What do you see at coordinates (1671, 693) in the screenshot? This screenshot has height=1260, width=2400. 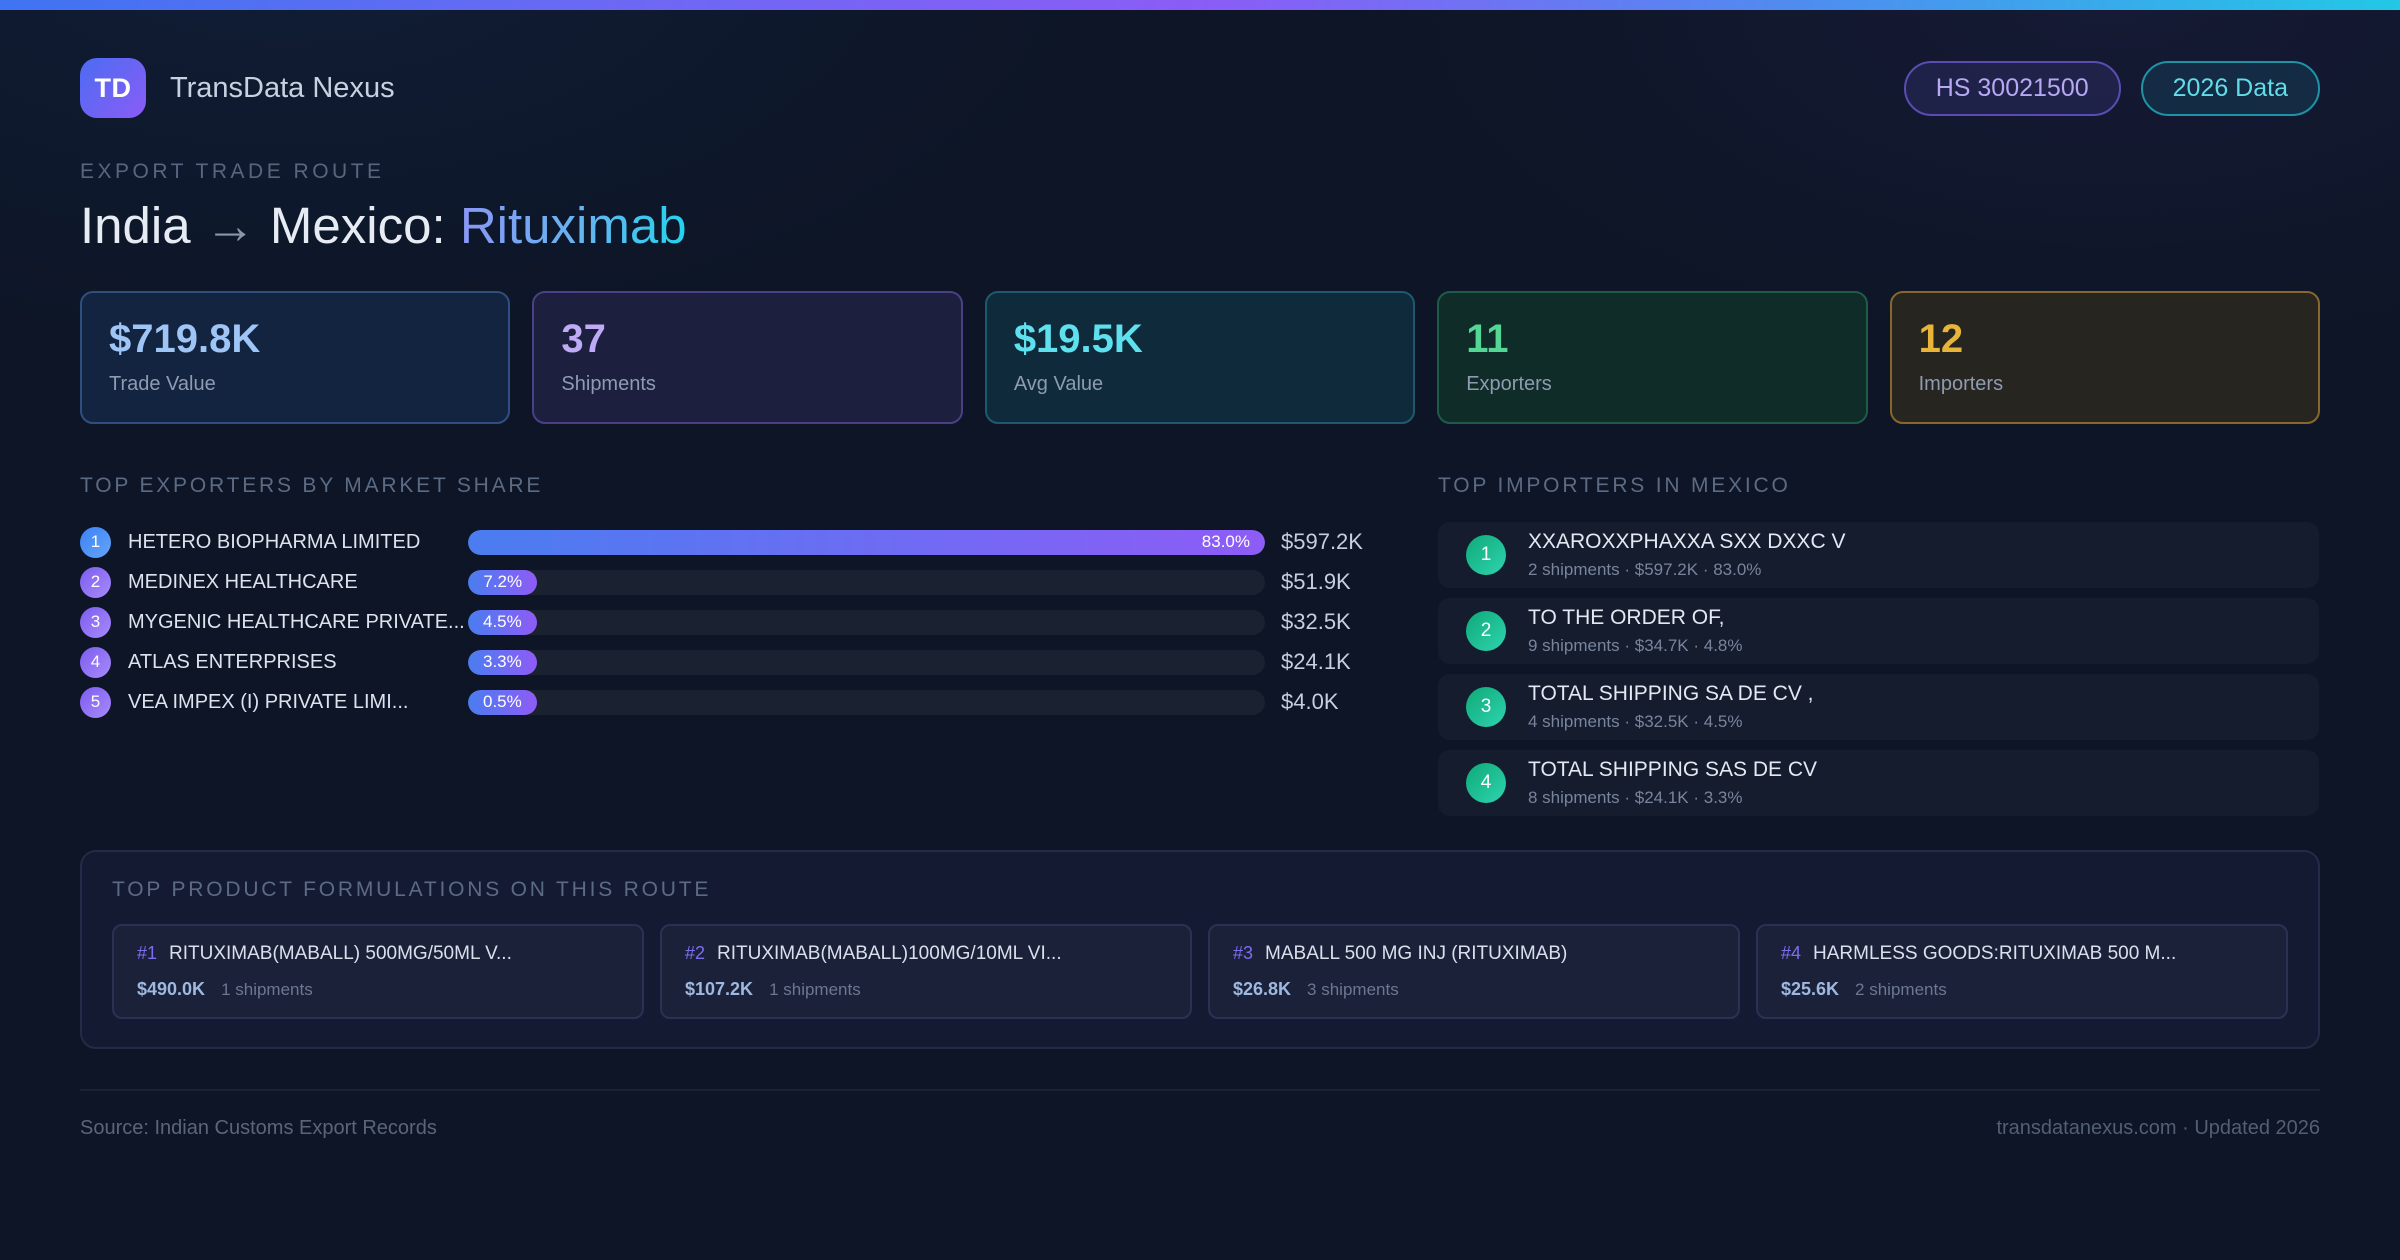 I see `importer-name: TOTAL SHIPPING SA DE CV ,` at bounding box center [1671, 693].